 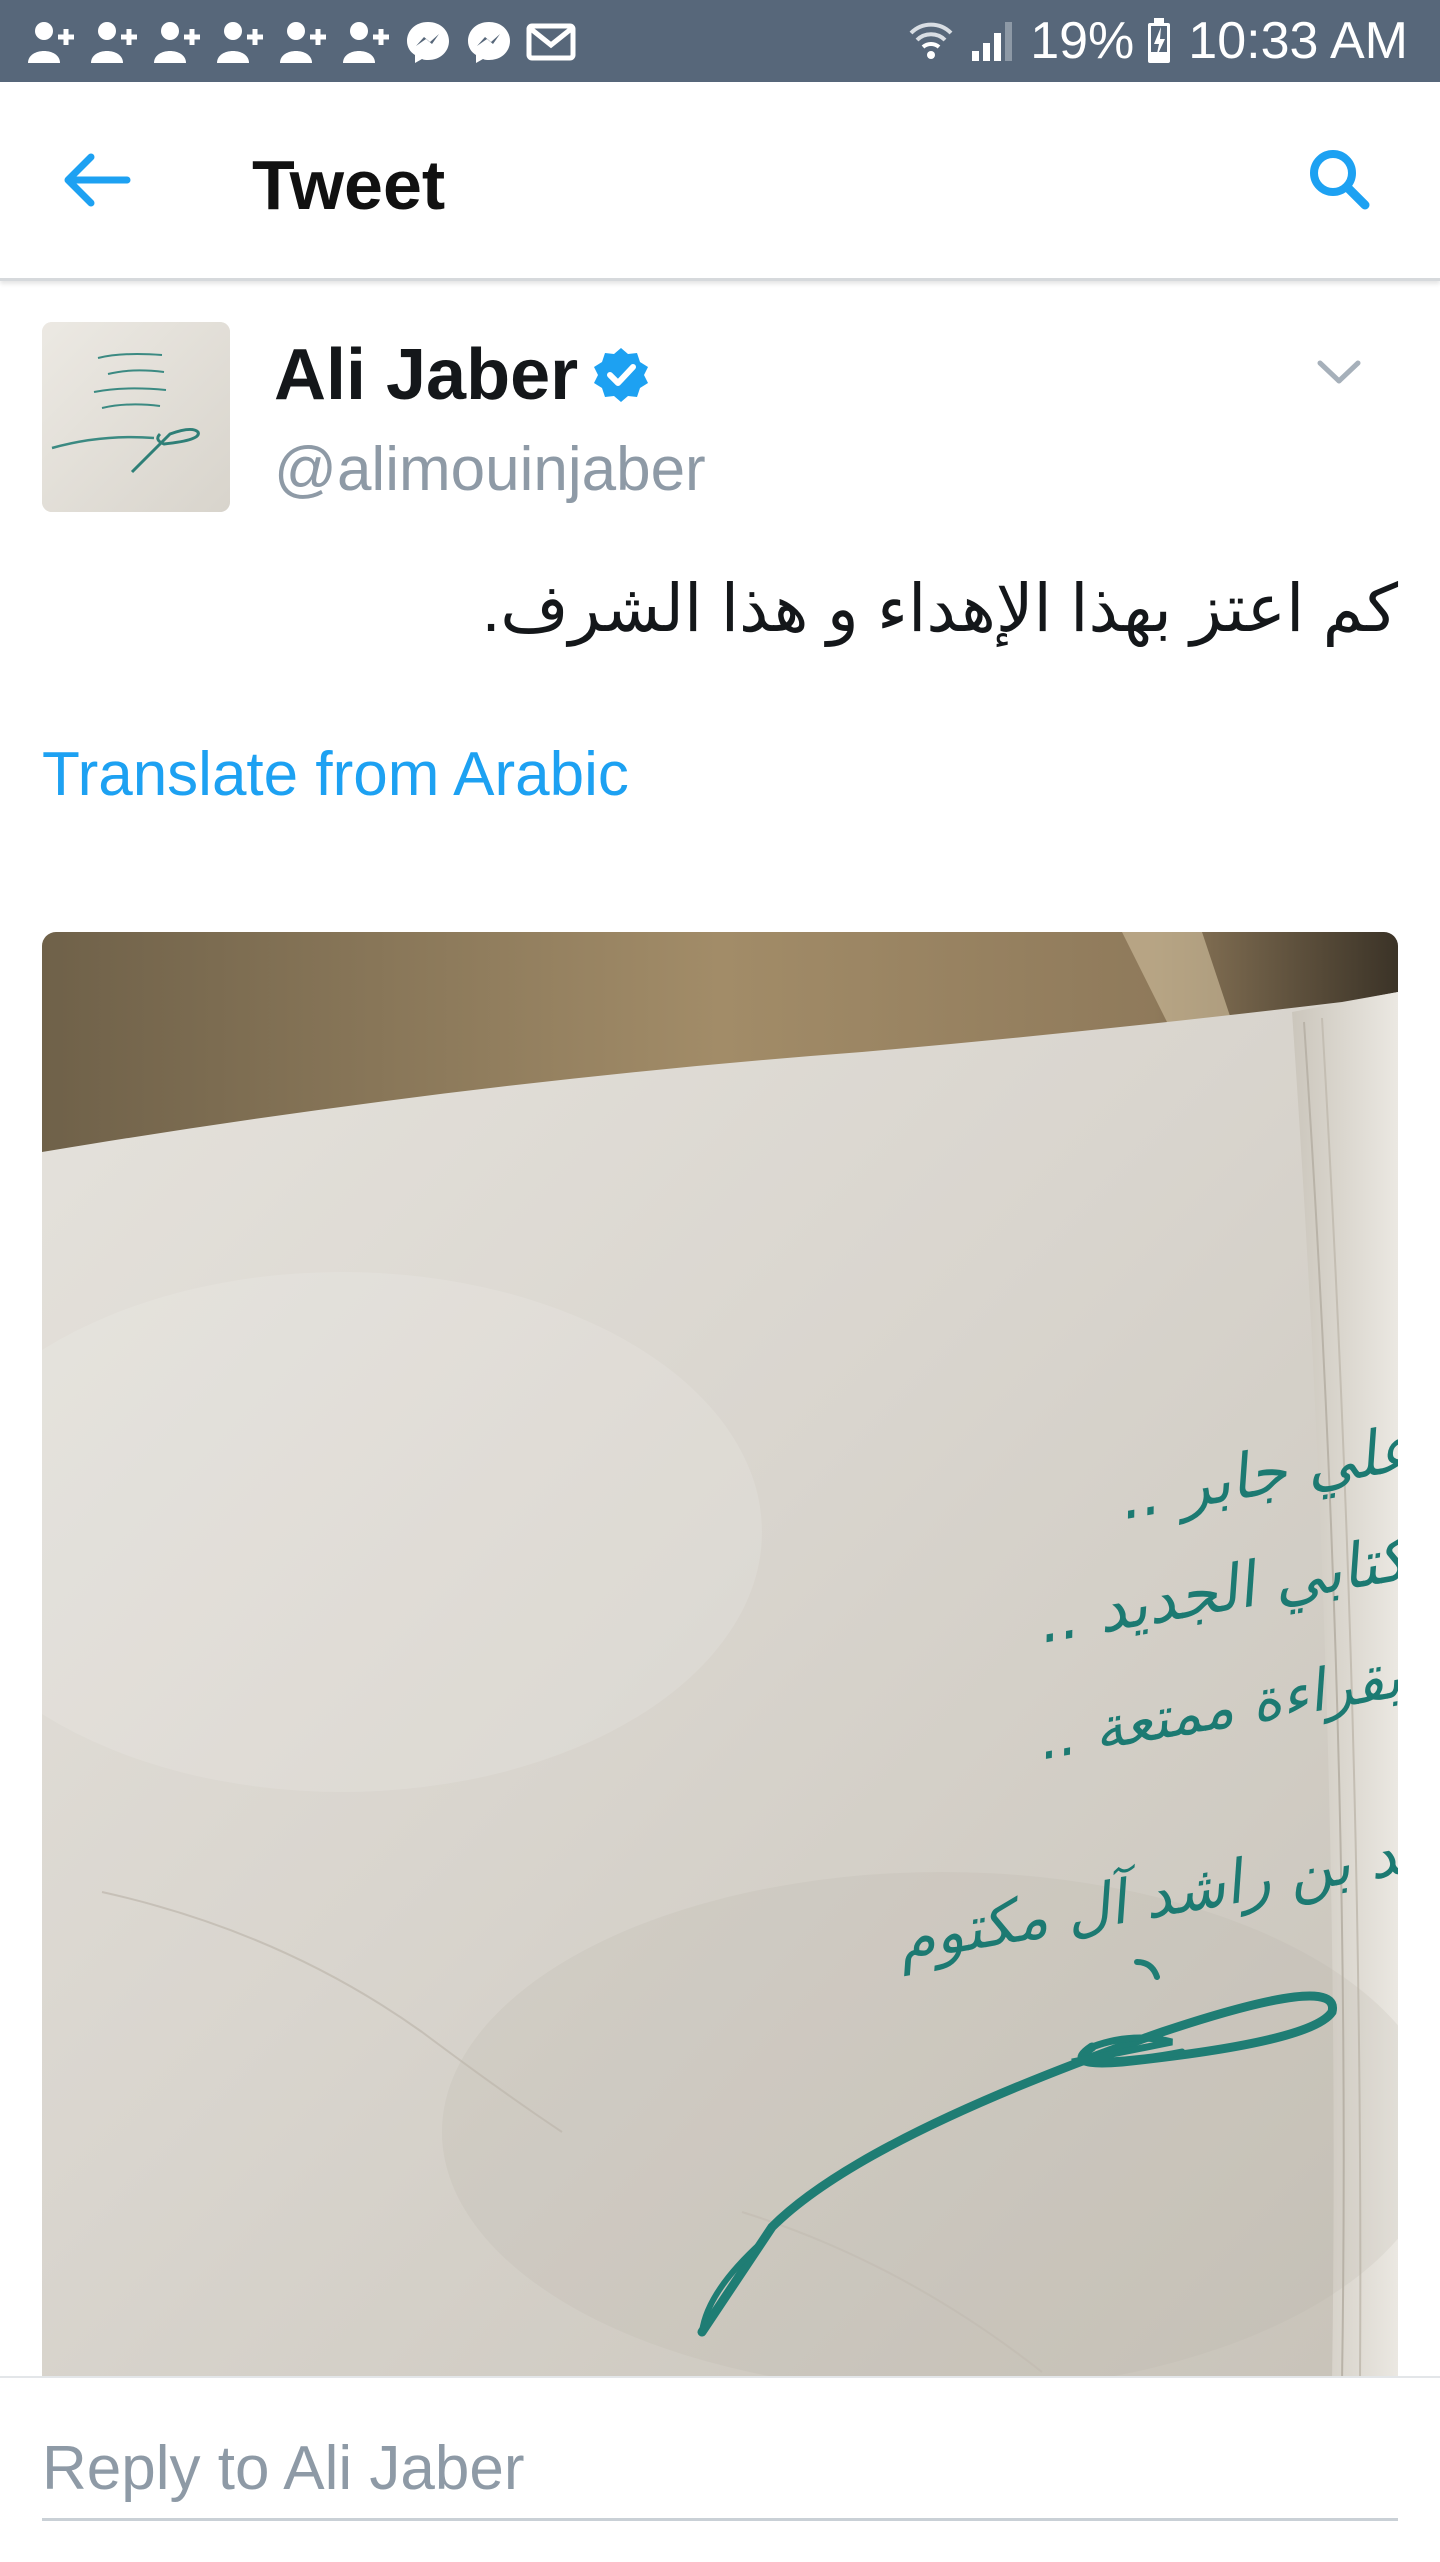 I want to click on display-name: Ali Jaber, so click(x=426, y=375).